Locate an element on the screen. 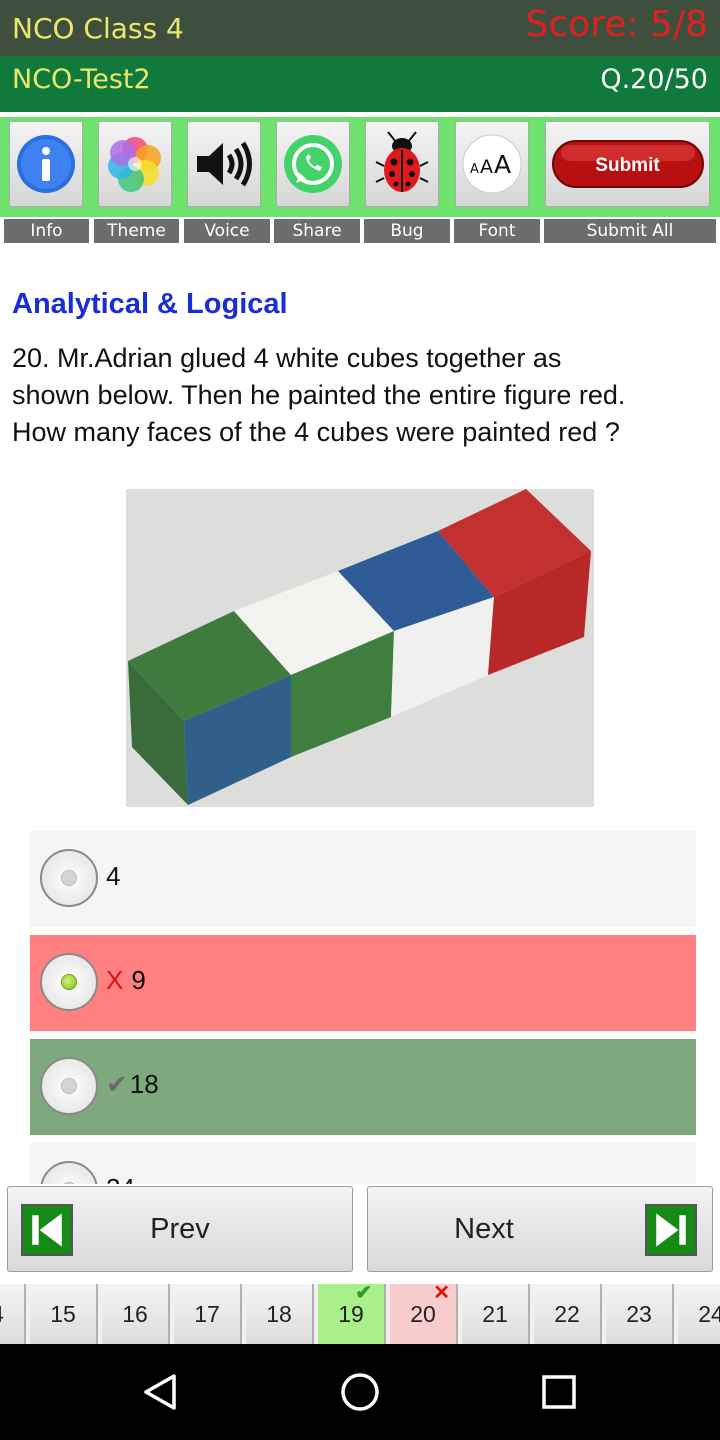  question-category: Analytical & Logical is located at coordinates (150, 304).